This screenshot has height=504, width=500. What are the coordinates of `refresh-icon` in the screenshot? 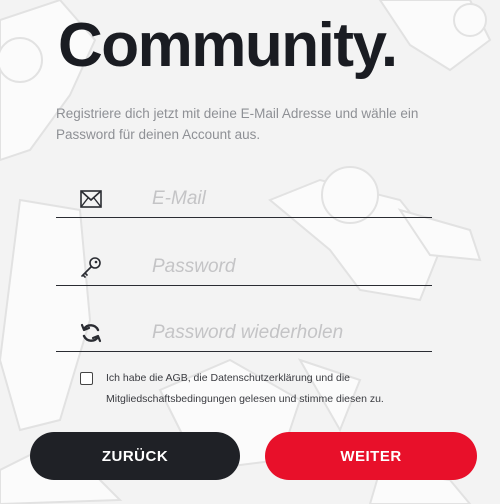 It's located at (91, 333).